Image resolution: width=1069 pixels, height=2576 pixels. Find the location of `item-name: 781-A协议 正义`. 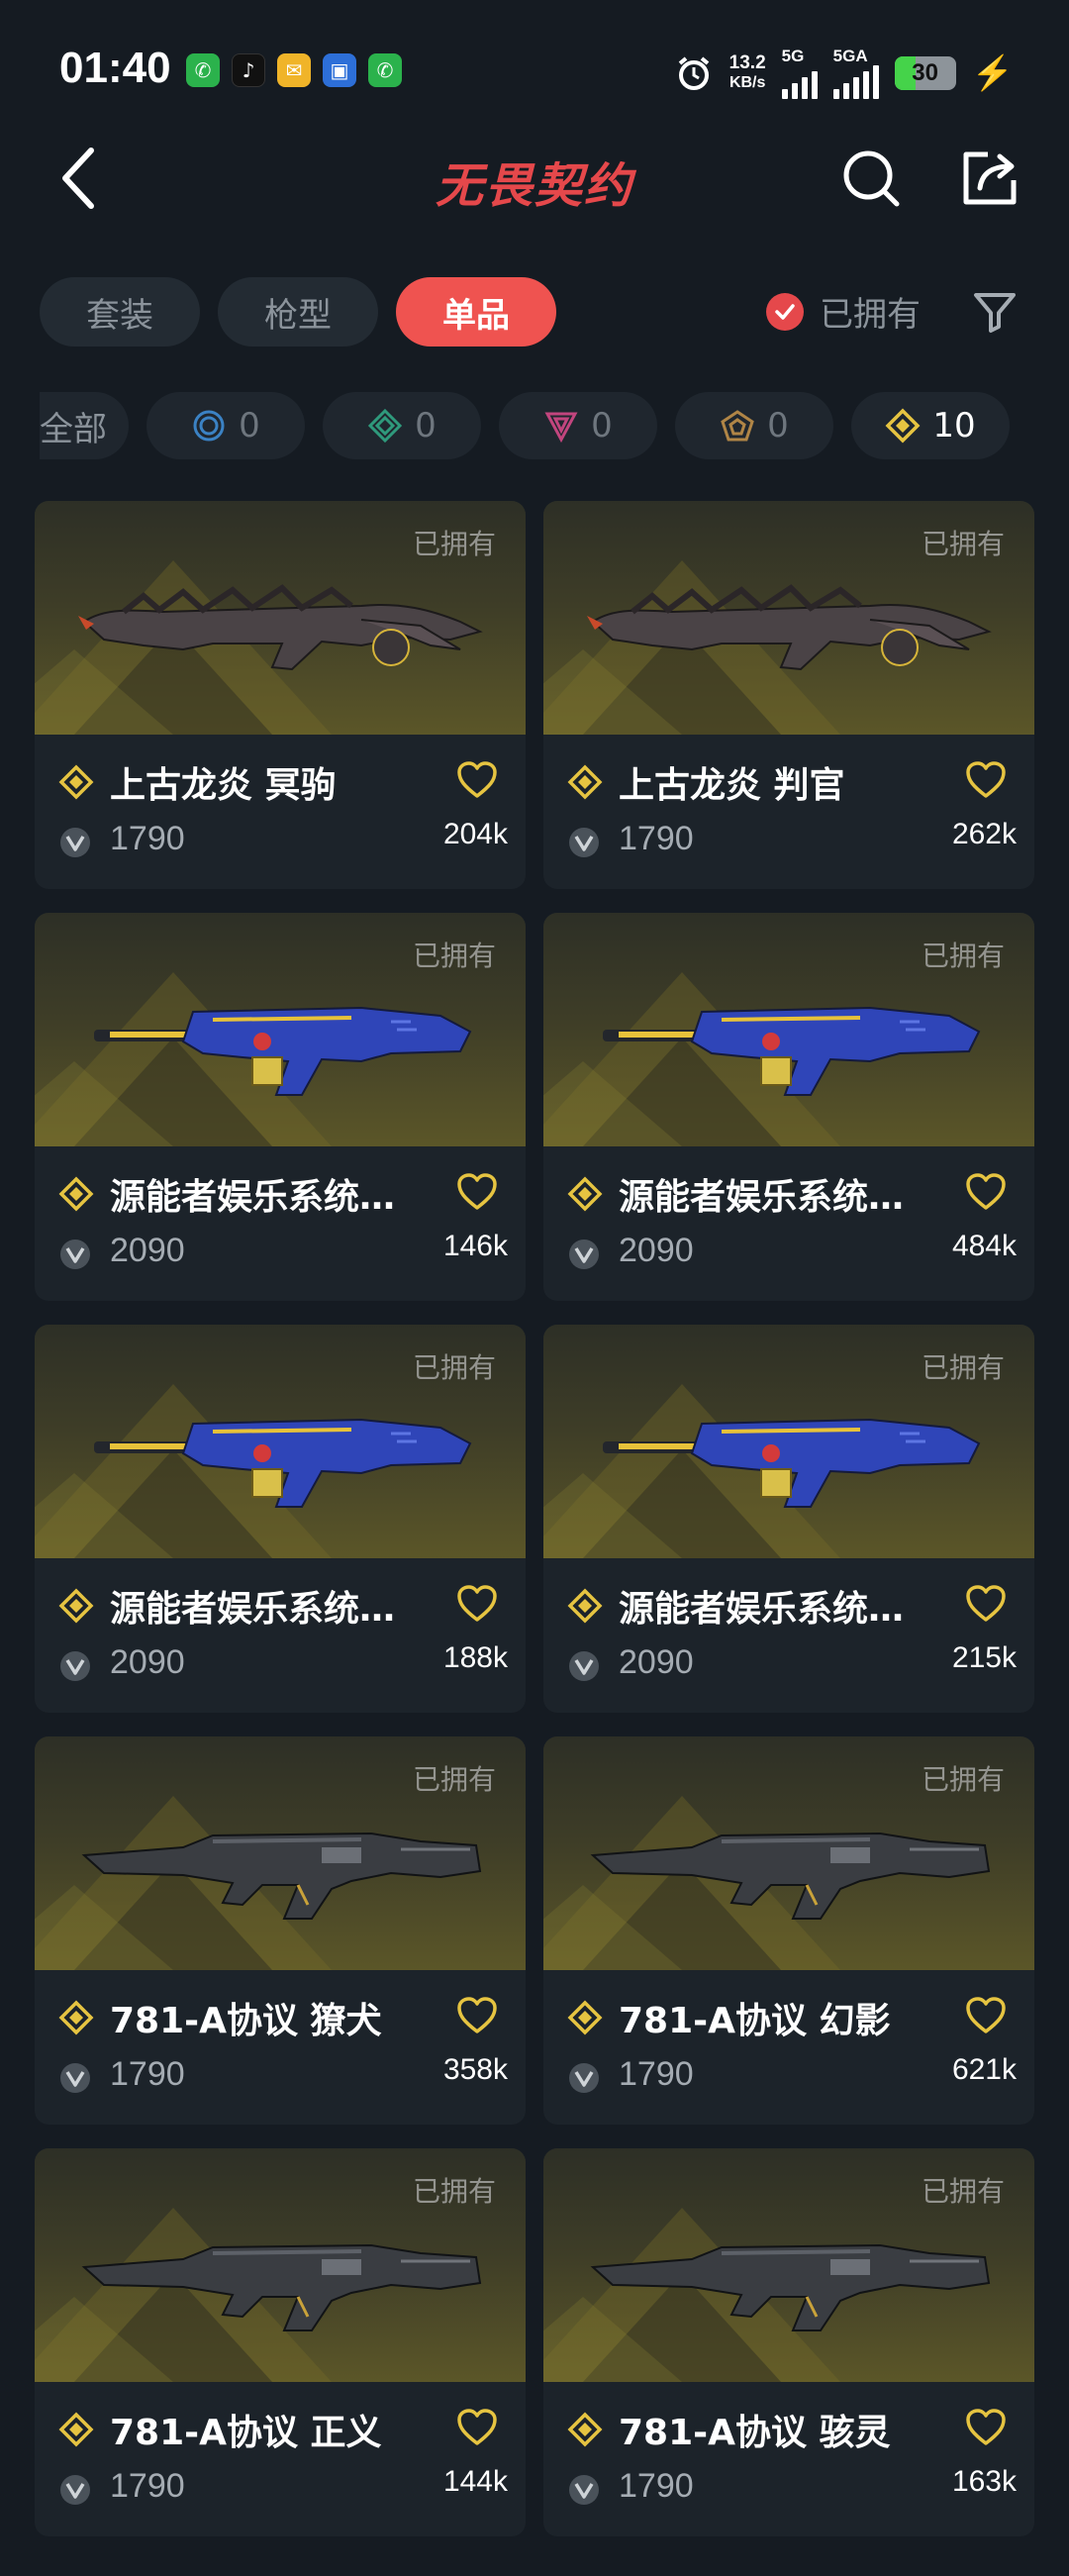

item-name: 781-A协议 正义 is located at coordinates (246, 2433).